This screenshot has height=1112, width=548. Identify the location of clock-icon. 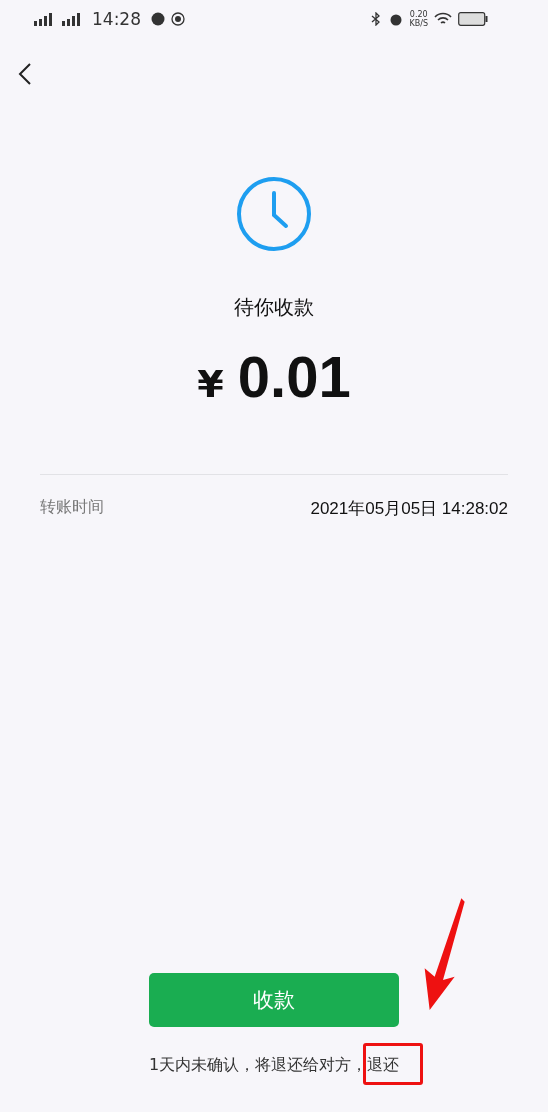
(274, 214).